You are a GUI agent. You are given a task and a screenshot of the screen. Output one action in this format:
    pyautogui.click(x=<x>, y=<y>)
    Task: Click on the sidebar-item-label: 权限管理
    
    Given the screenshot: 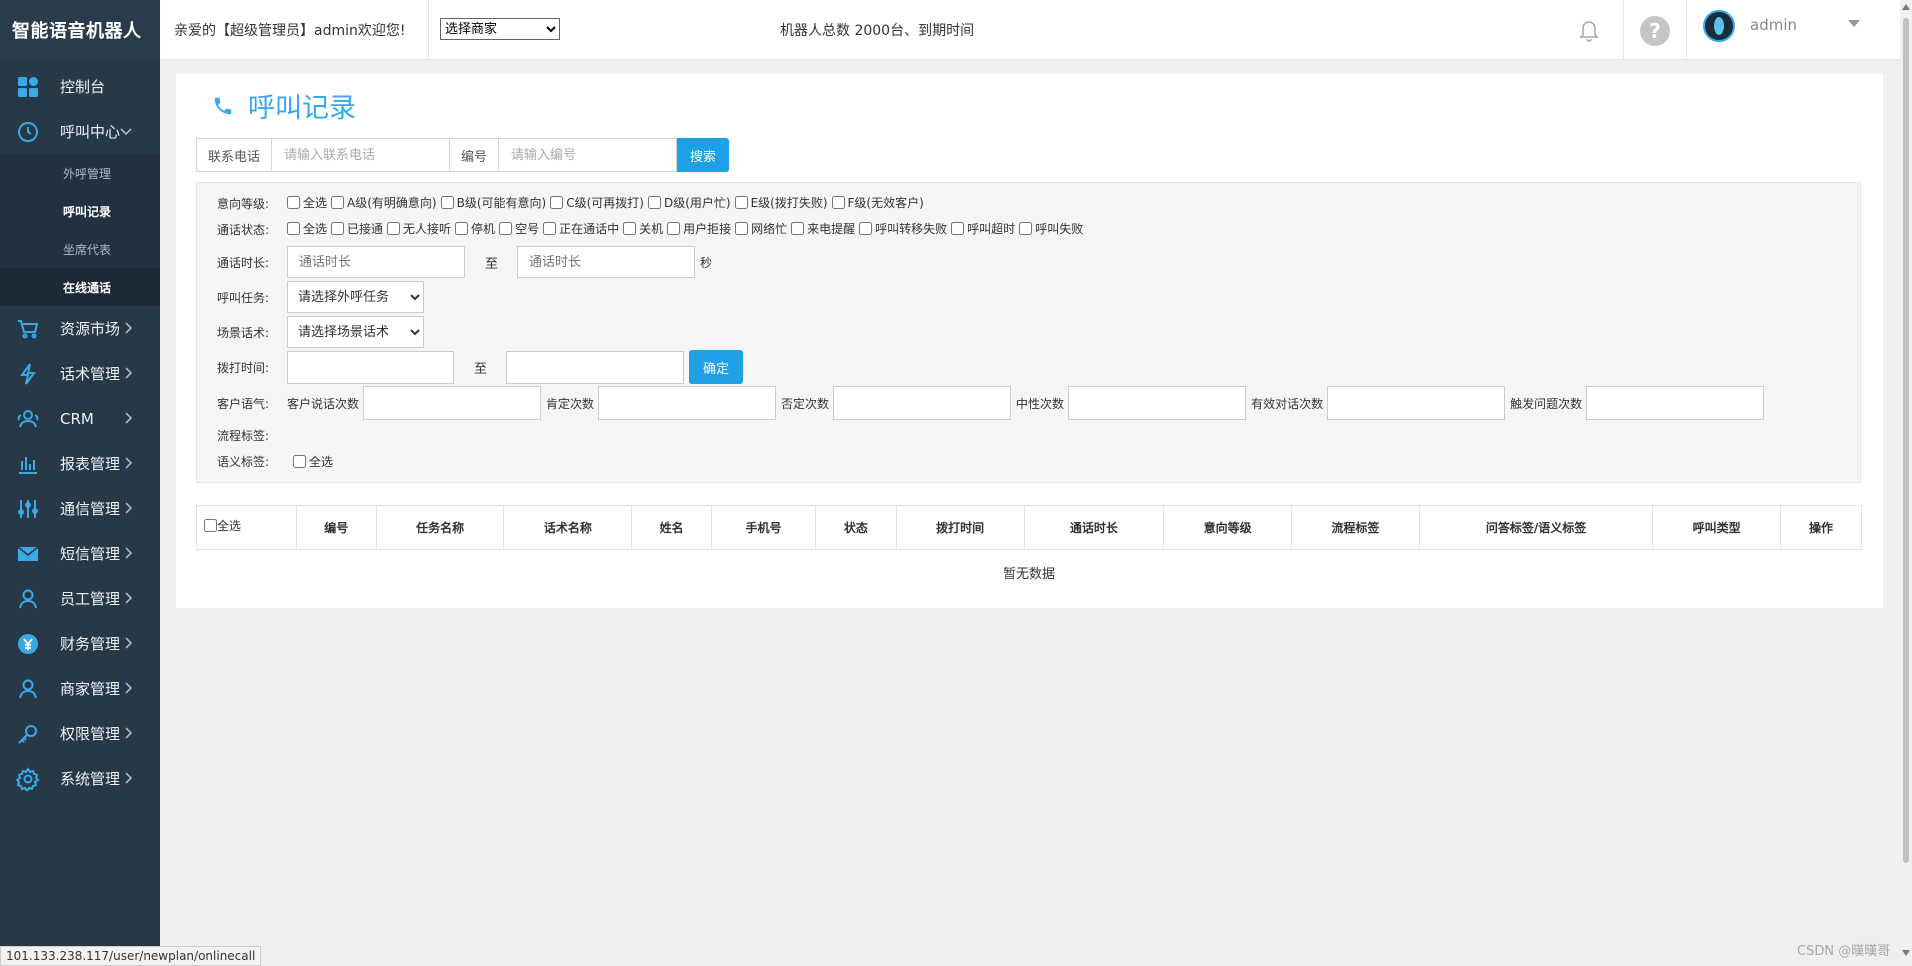 What is the action you would take?
    pyautogui.click(x=90, y=734)
    